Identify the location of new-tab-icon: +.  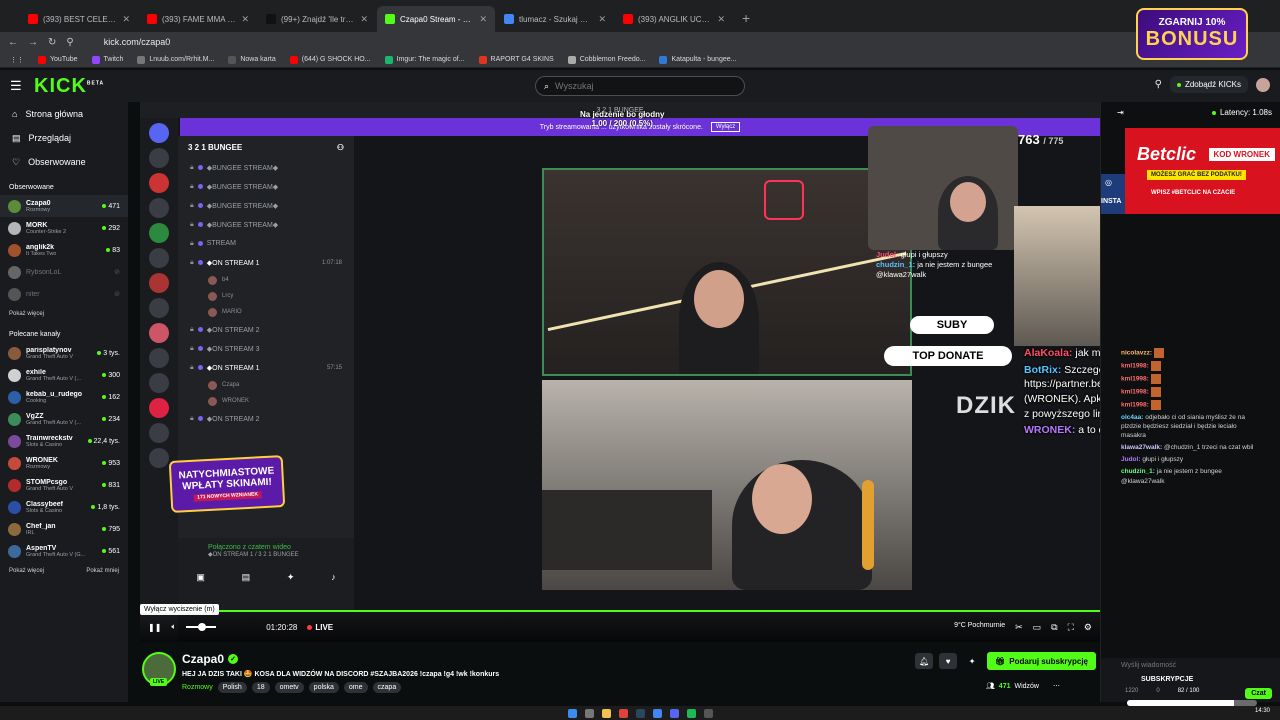
(746, 21).